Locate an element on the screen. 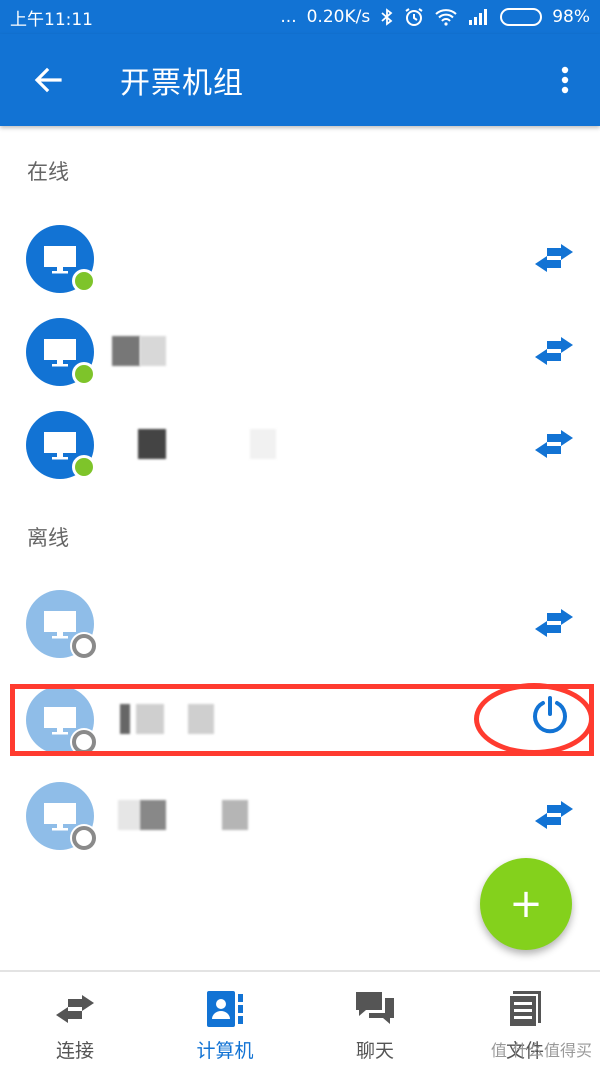 The height and width of the screenshot is (1067, 600). page-title: 开票机组 is located at coordinates (182, 83).